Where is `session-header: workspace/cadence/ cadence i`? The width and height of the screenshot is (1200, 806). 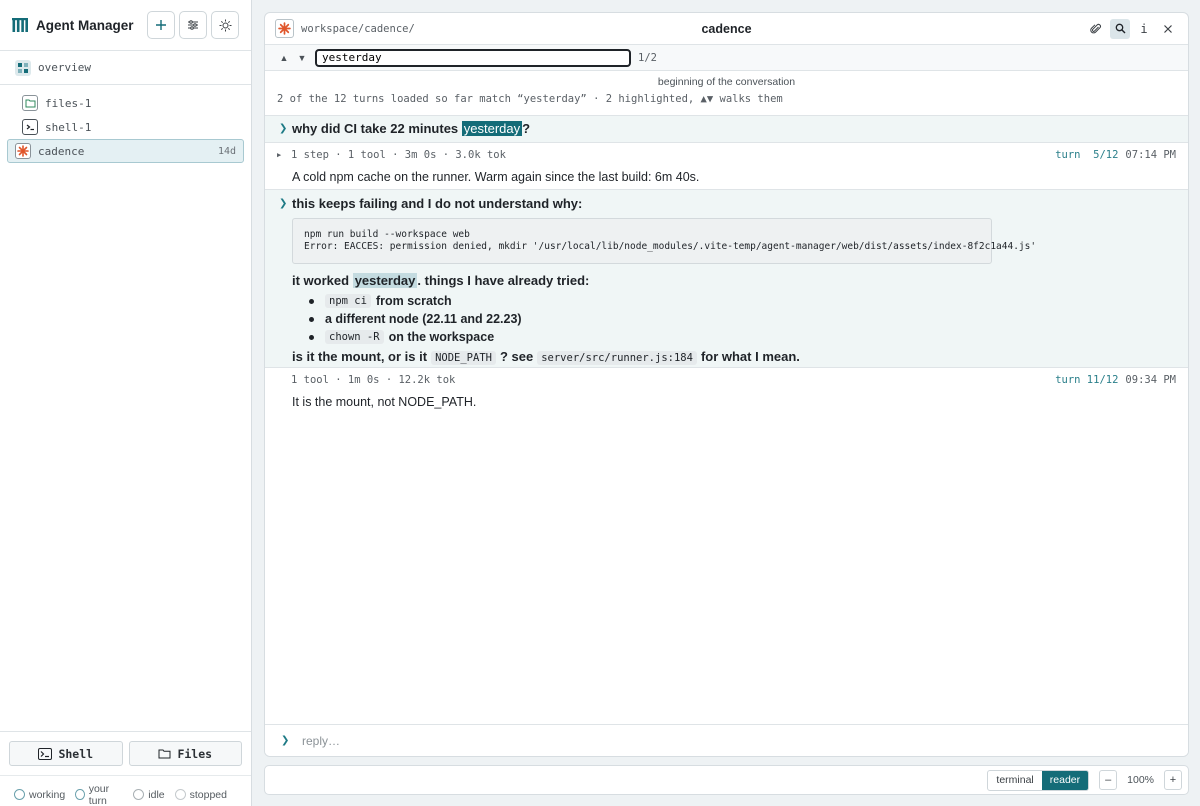 session-header: workspace/cadence/ cadence i is located at coordinates (726, 29).